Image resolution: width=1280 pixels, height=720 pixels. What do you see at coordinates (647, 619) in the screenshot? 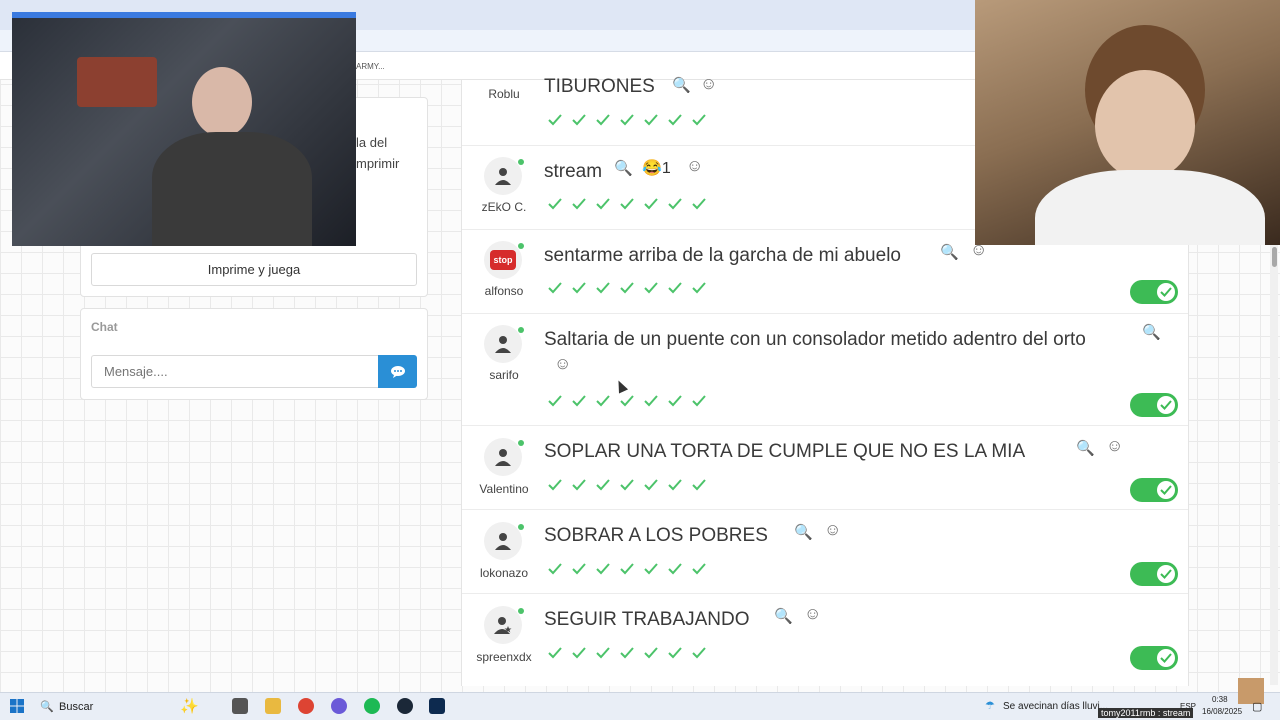
I see `answer-text: SEGUIR TRABAJANDO` at bounding box center [647, 619].